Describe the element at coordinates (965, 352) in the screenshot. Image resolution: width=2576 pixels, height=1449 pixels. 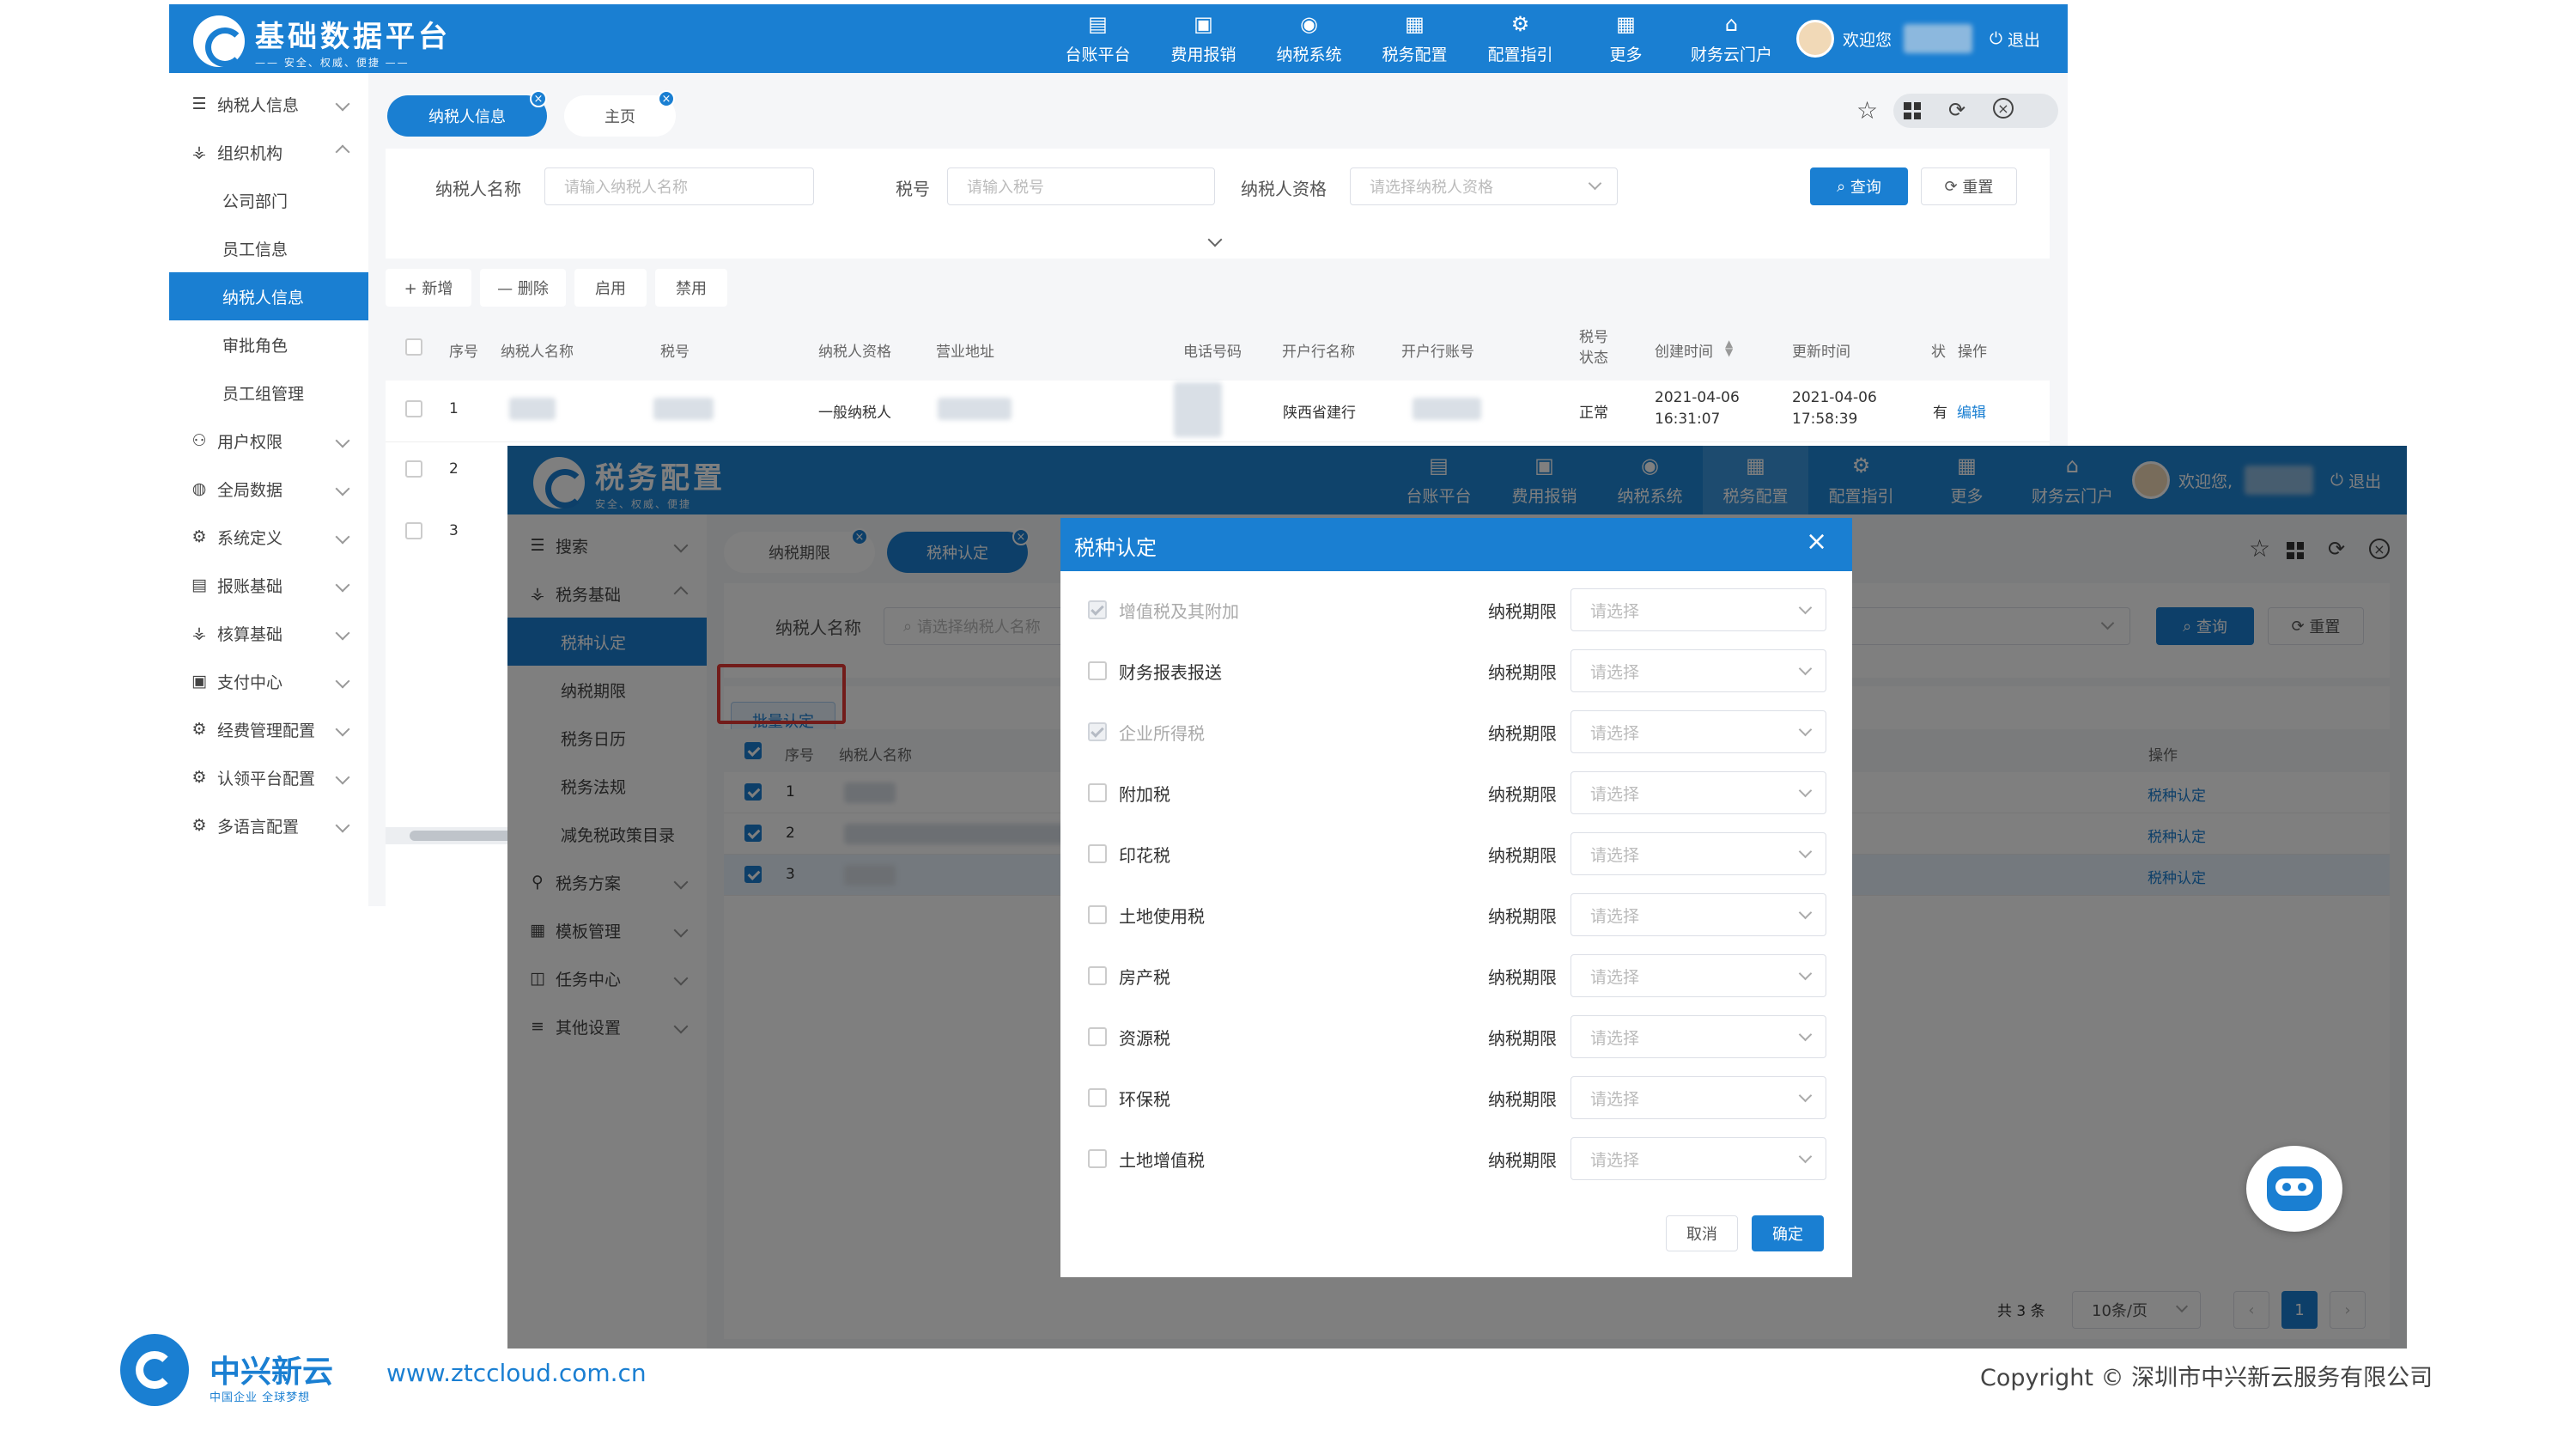
I see `col-header: 营业地址` at that location.